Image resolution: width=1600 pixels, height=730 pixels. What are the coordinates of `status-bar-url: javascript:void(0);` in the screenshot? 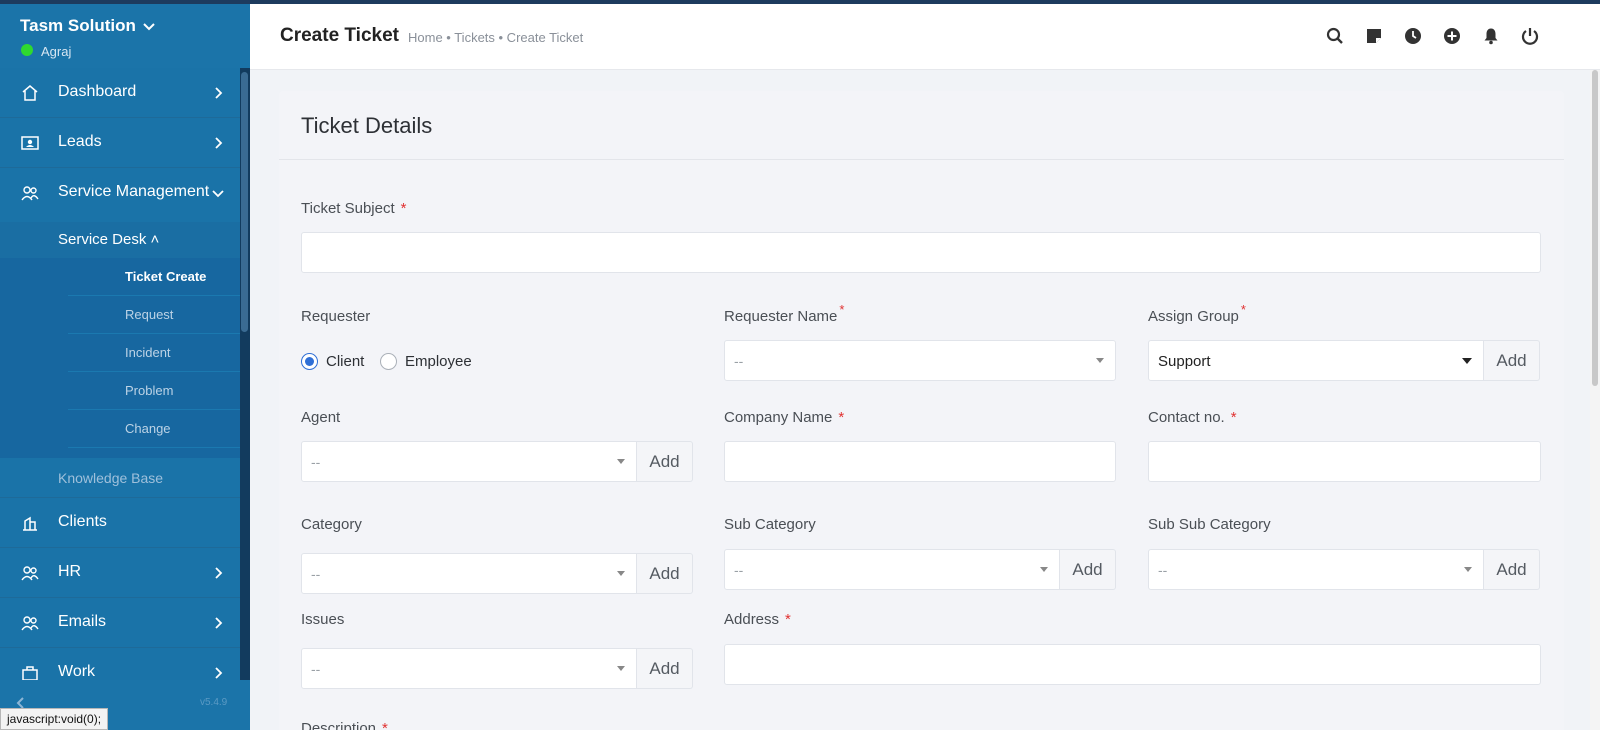 It's located at (54, 719).